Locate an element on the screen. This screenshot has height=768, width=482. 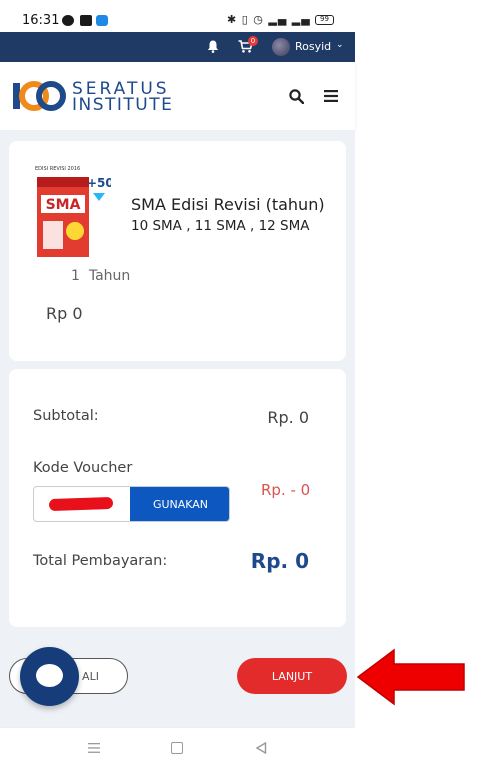
app-top-bar: 0 Rosyid ⌄ is located at coordinates (177, 47).